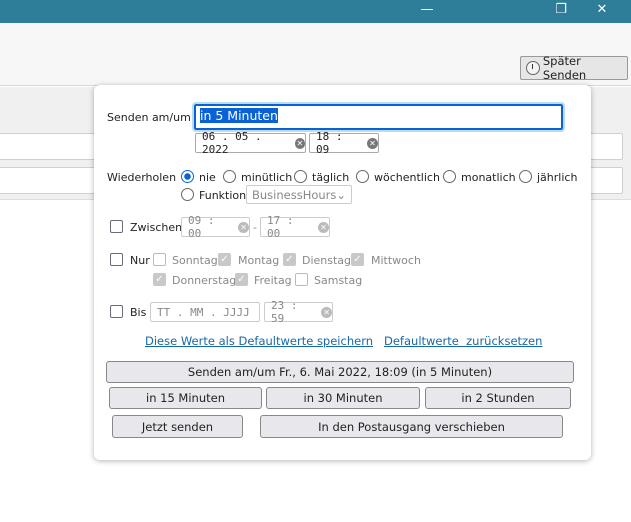 This screenshot has width=631, height=522. What do you see at coordinates (229, 176) in the screenshot?
I see `radio-minutely` at bounding box center [229, 176].